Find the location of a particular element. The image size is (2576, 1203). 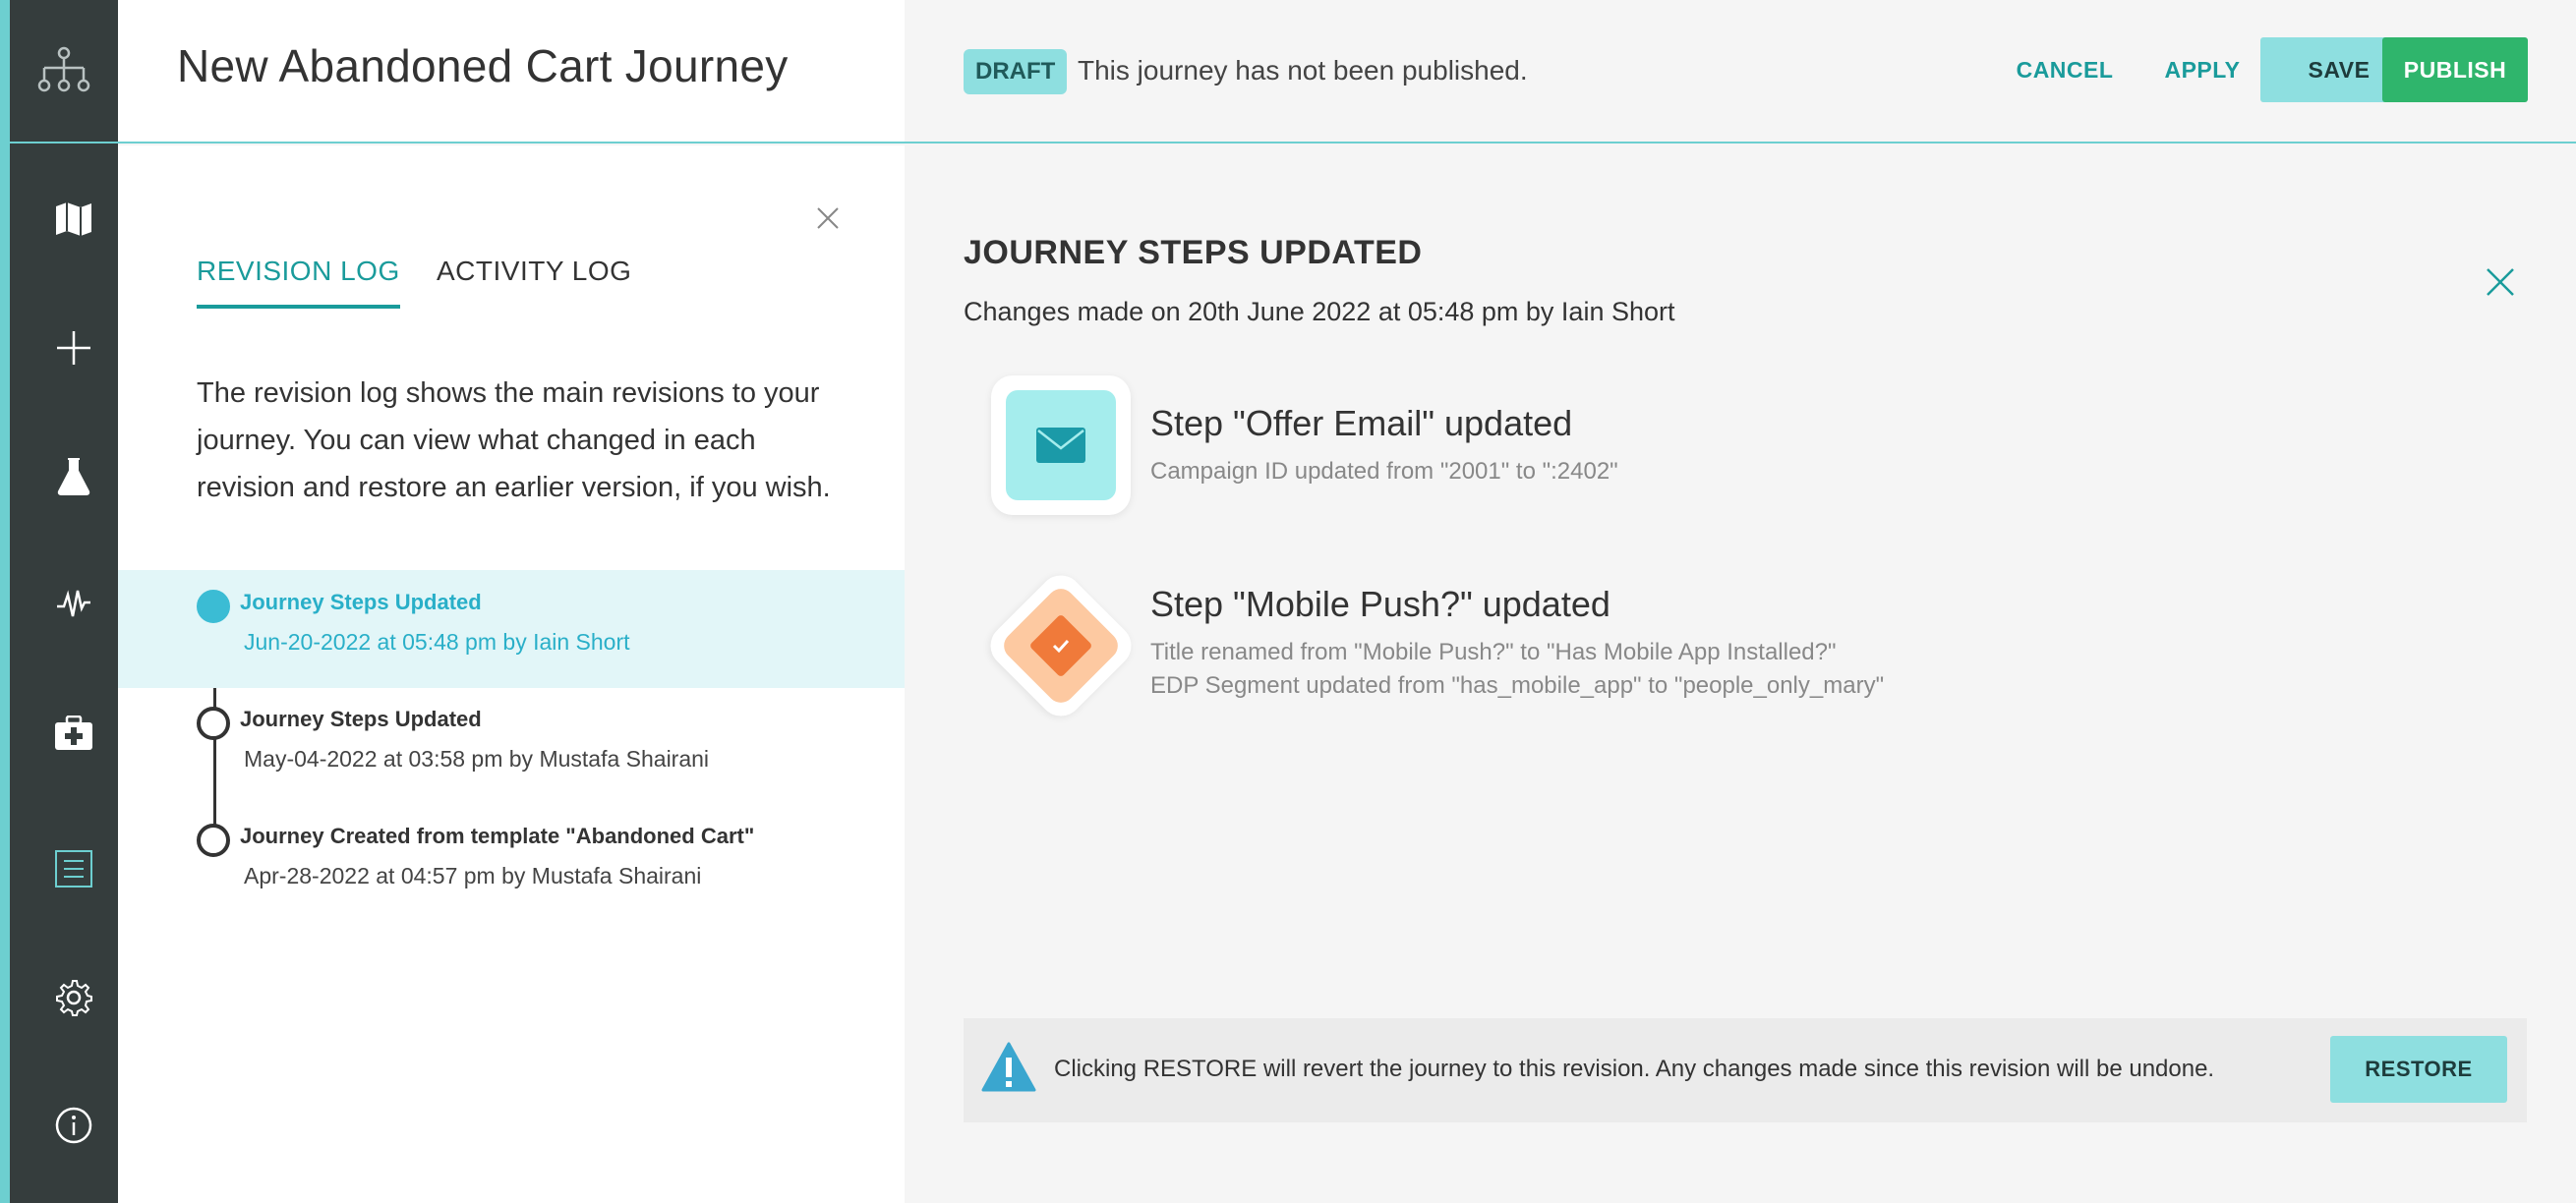

tab-activity-log: ACTIVITY LOG is located at coordinates (534, 280).